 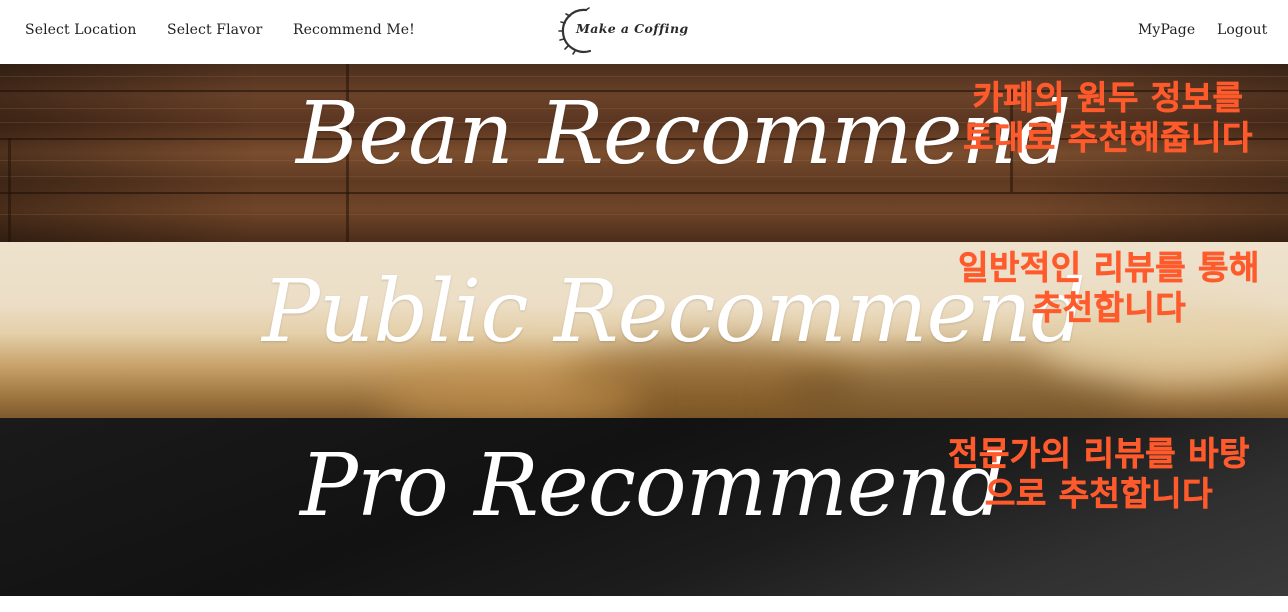 What do you see at coordinates (1109, 308) in the screenshot?
I see `description-line: 추천합니다` at bounding box center [1109, 308].